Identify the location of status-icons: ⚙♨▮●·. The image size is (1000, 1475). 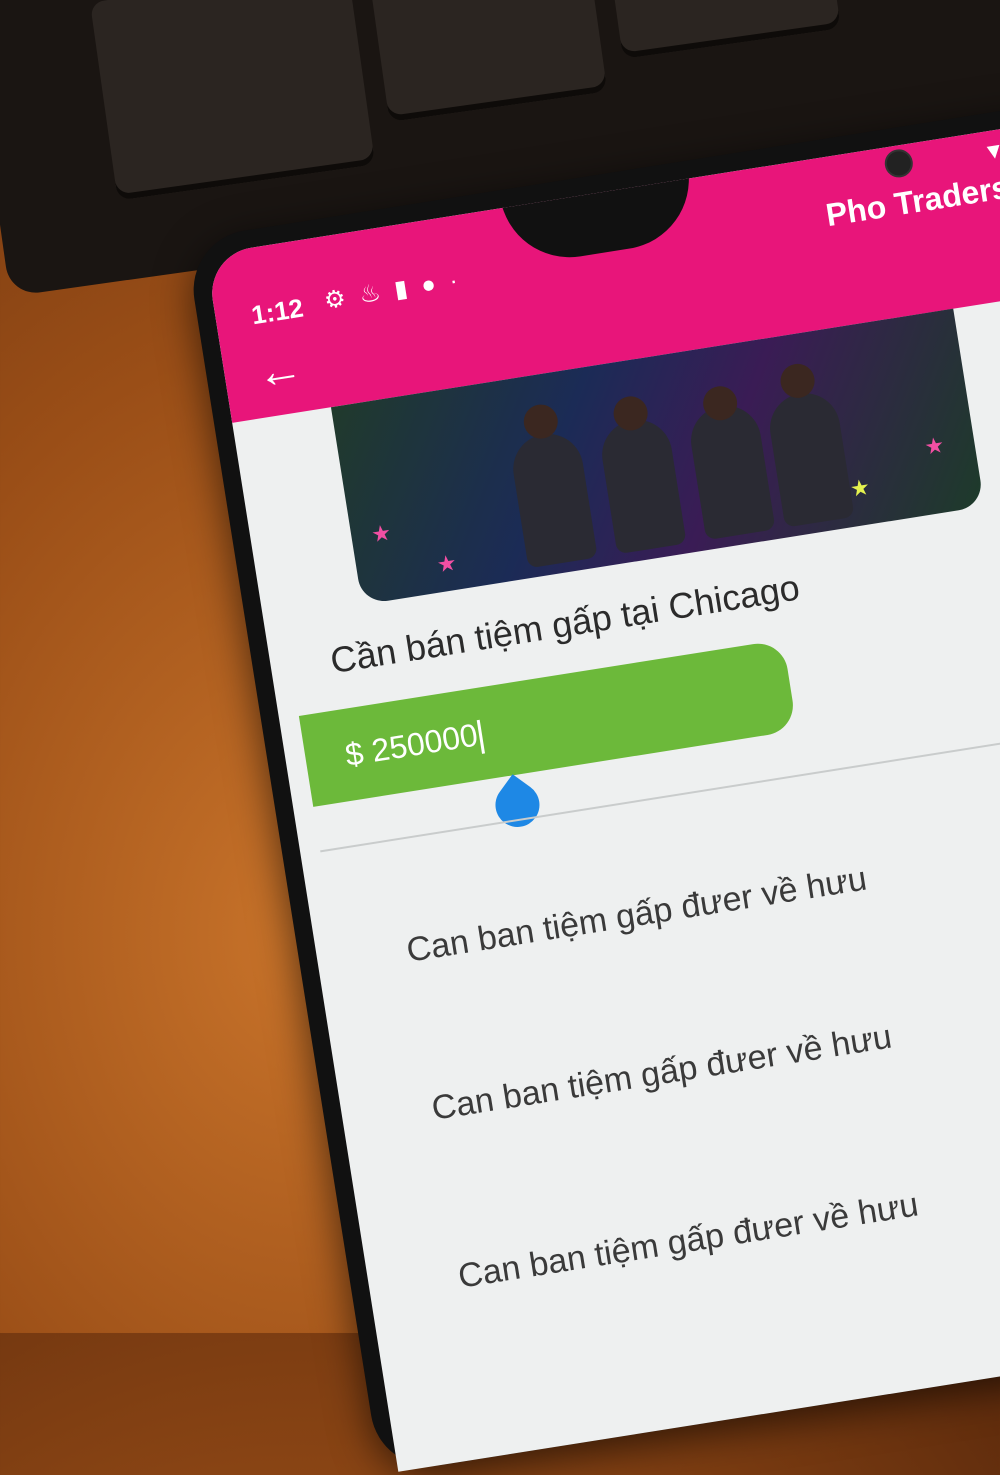
(397, 290).